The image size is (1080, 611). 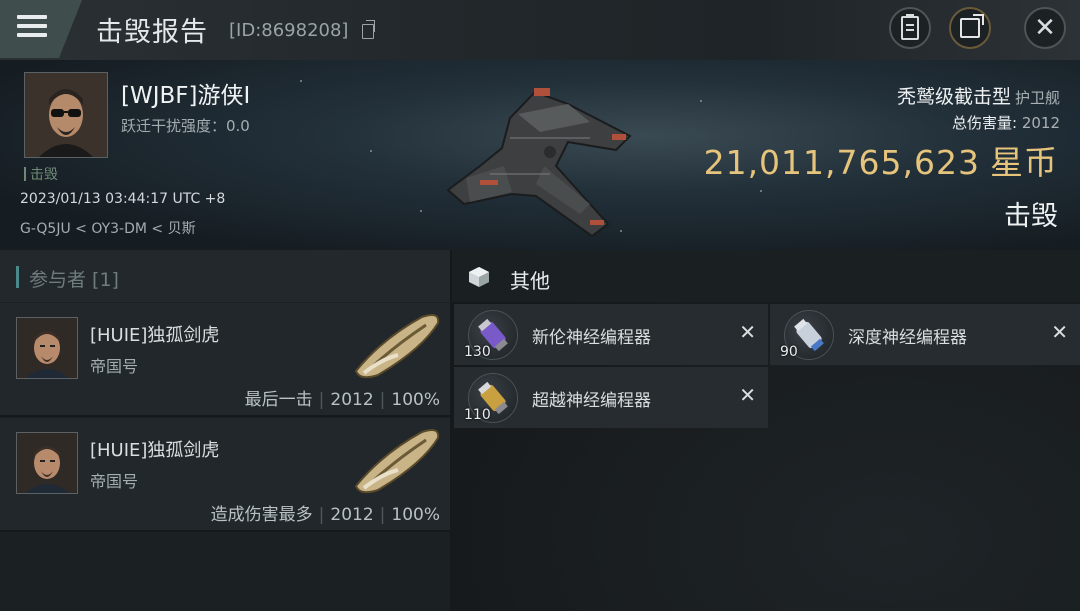 I want to click on victim-status-label: 击毁, so click(x=41, y=174).